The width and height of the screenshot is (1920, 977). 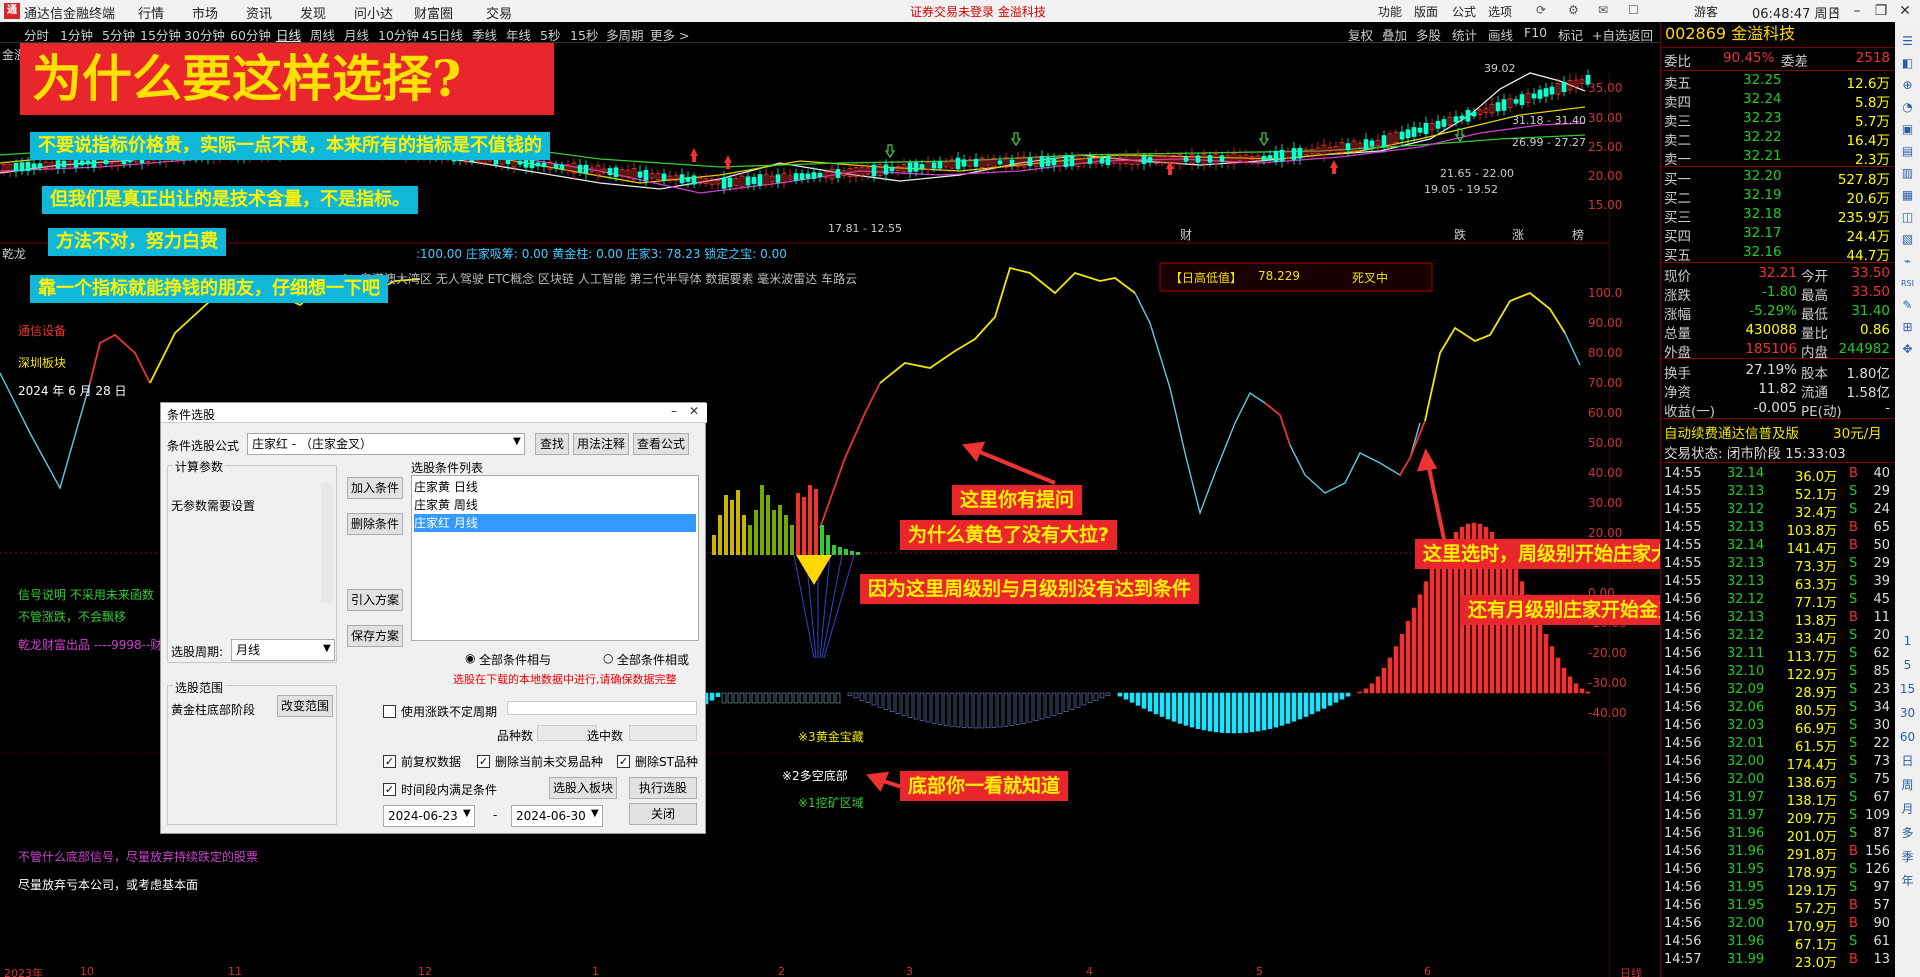 I want to click on period-tab: 月线, so click(x=356, y=34).